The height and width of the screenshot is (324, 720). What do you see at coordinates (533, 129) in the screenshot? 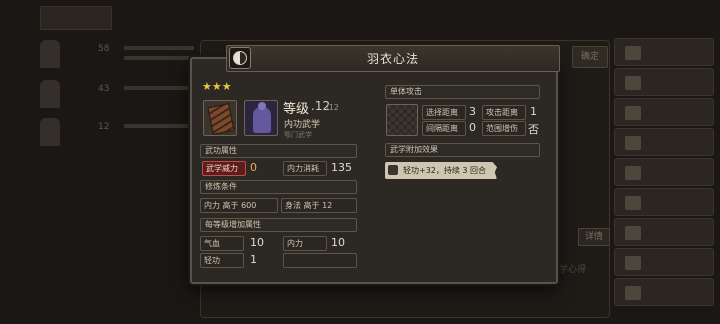
I see `area-damage-value: 否` at bounding box center [533, 129].